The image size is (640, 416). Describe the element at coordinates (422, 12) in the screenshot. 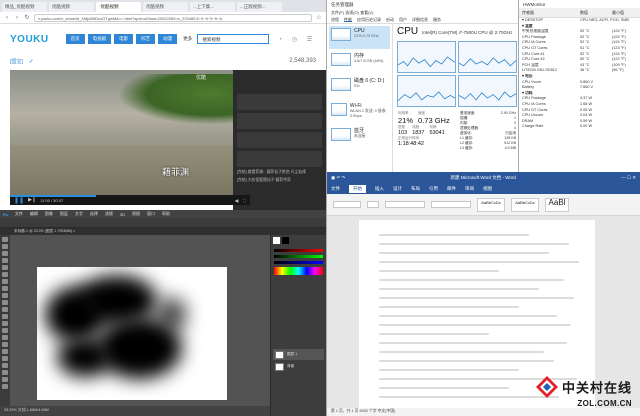

I see `menu-bar: 文件(F) 选项(O) 查看(V)` at that location.